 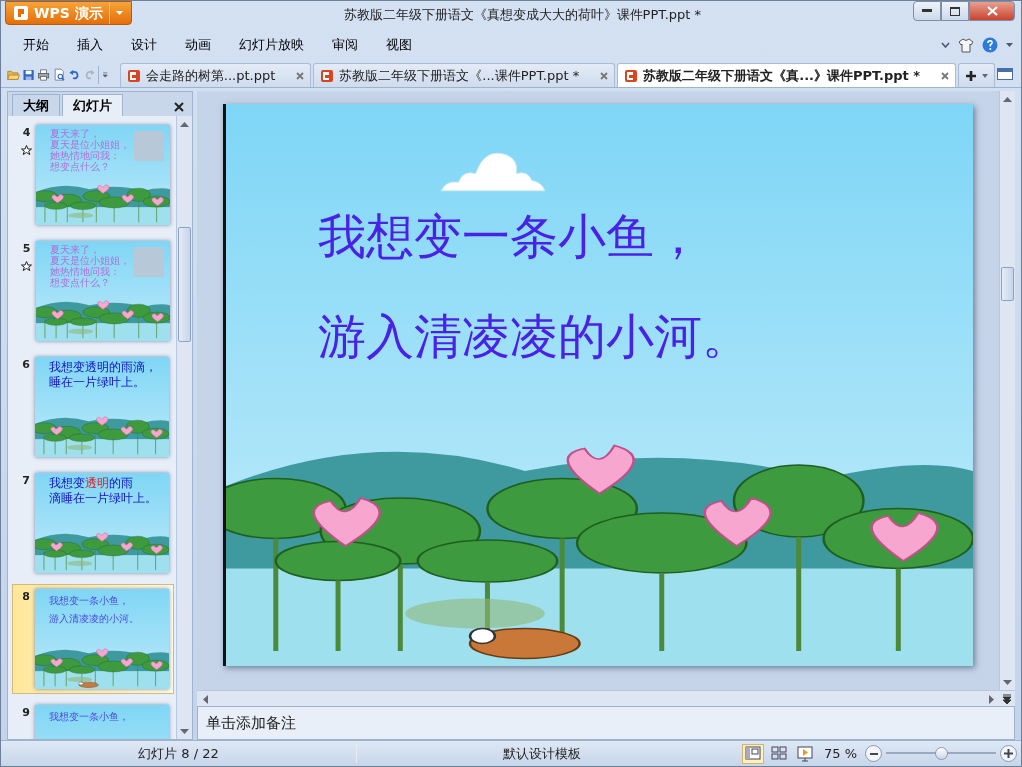 What do you see at coordinates (204, 45) in the screenshot?
I see `menu-item: 动画` at bounding box center [204, 45].